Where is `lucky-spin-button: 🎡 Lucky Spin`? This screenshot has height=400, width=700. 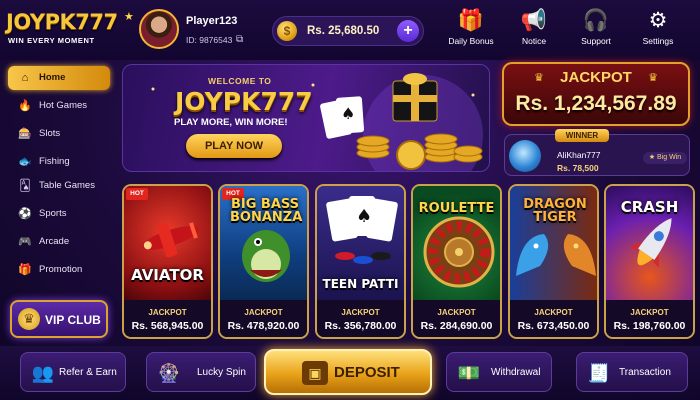 lucky-spin-button: 🎡 Lucky Spin is located at coordinates (201, 372).